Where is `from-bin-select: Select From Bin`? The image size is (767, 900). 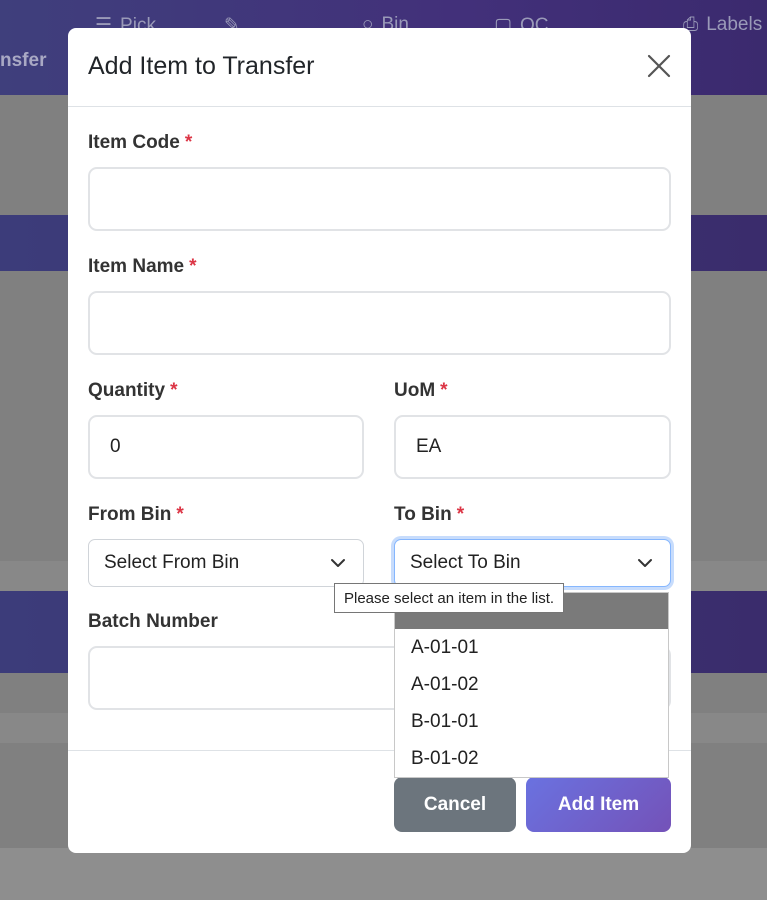 from-bin-select: Select From Bin is located at coordinates (226, 563).